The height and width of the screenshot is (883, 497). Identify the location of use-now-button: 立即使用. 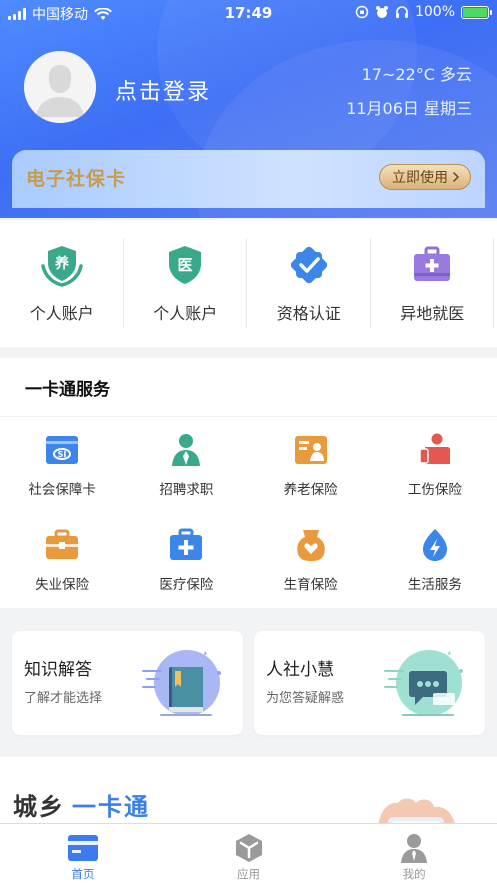
(425, 177).